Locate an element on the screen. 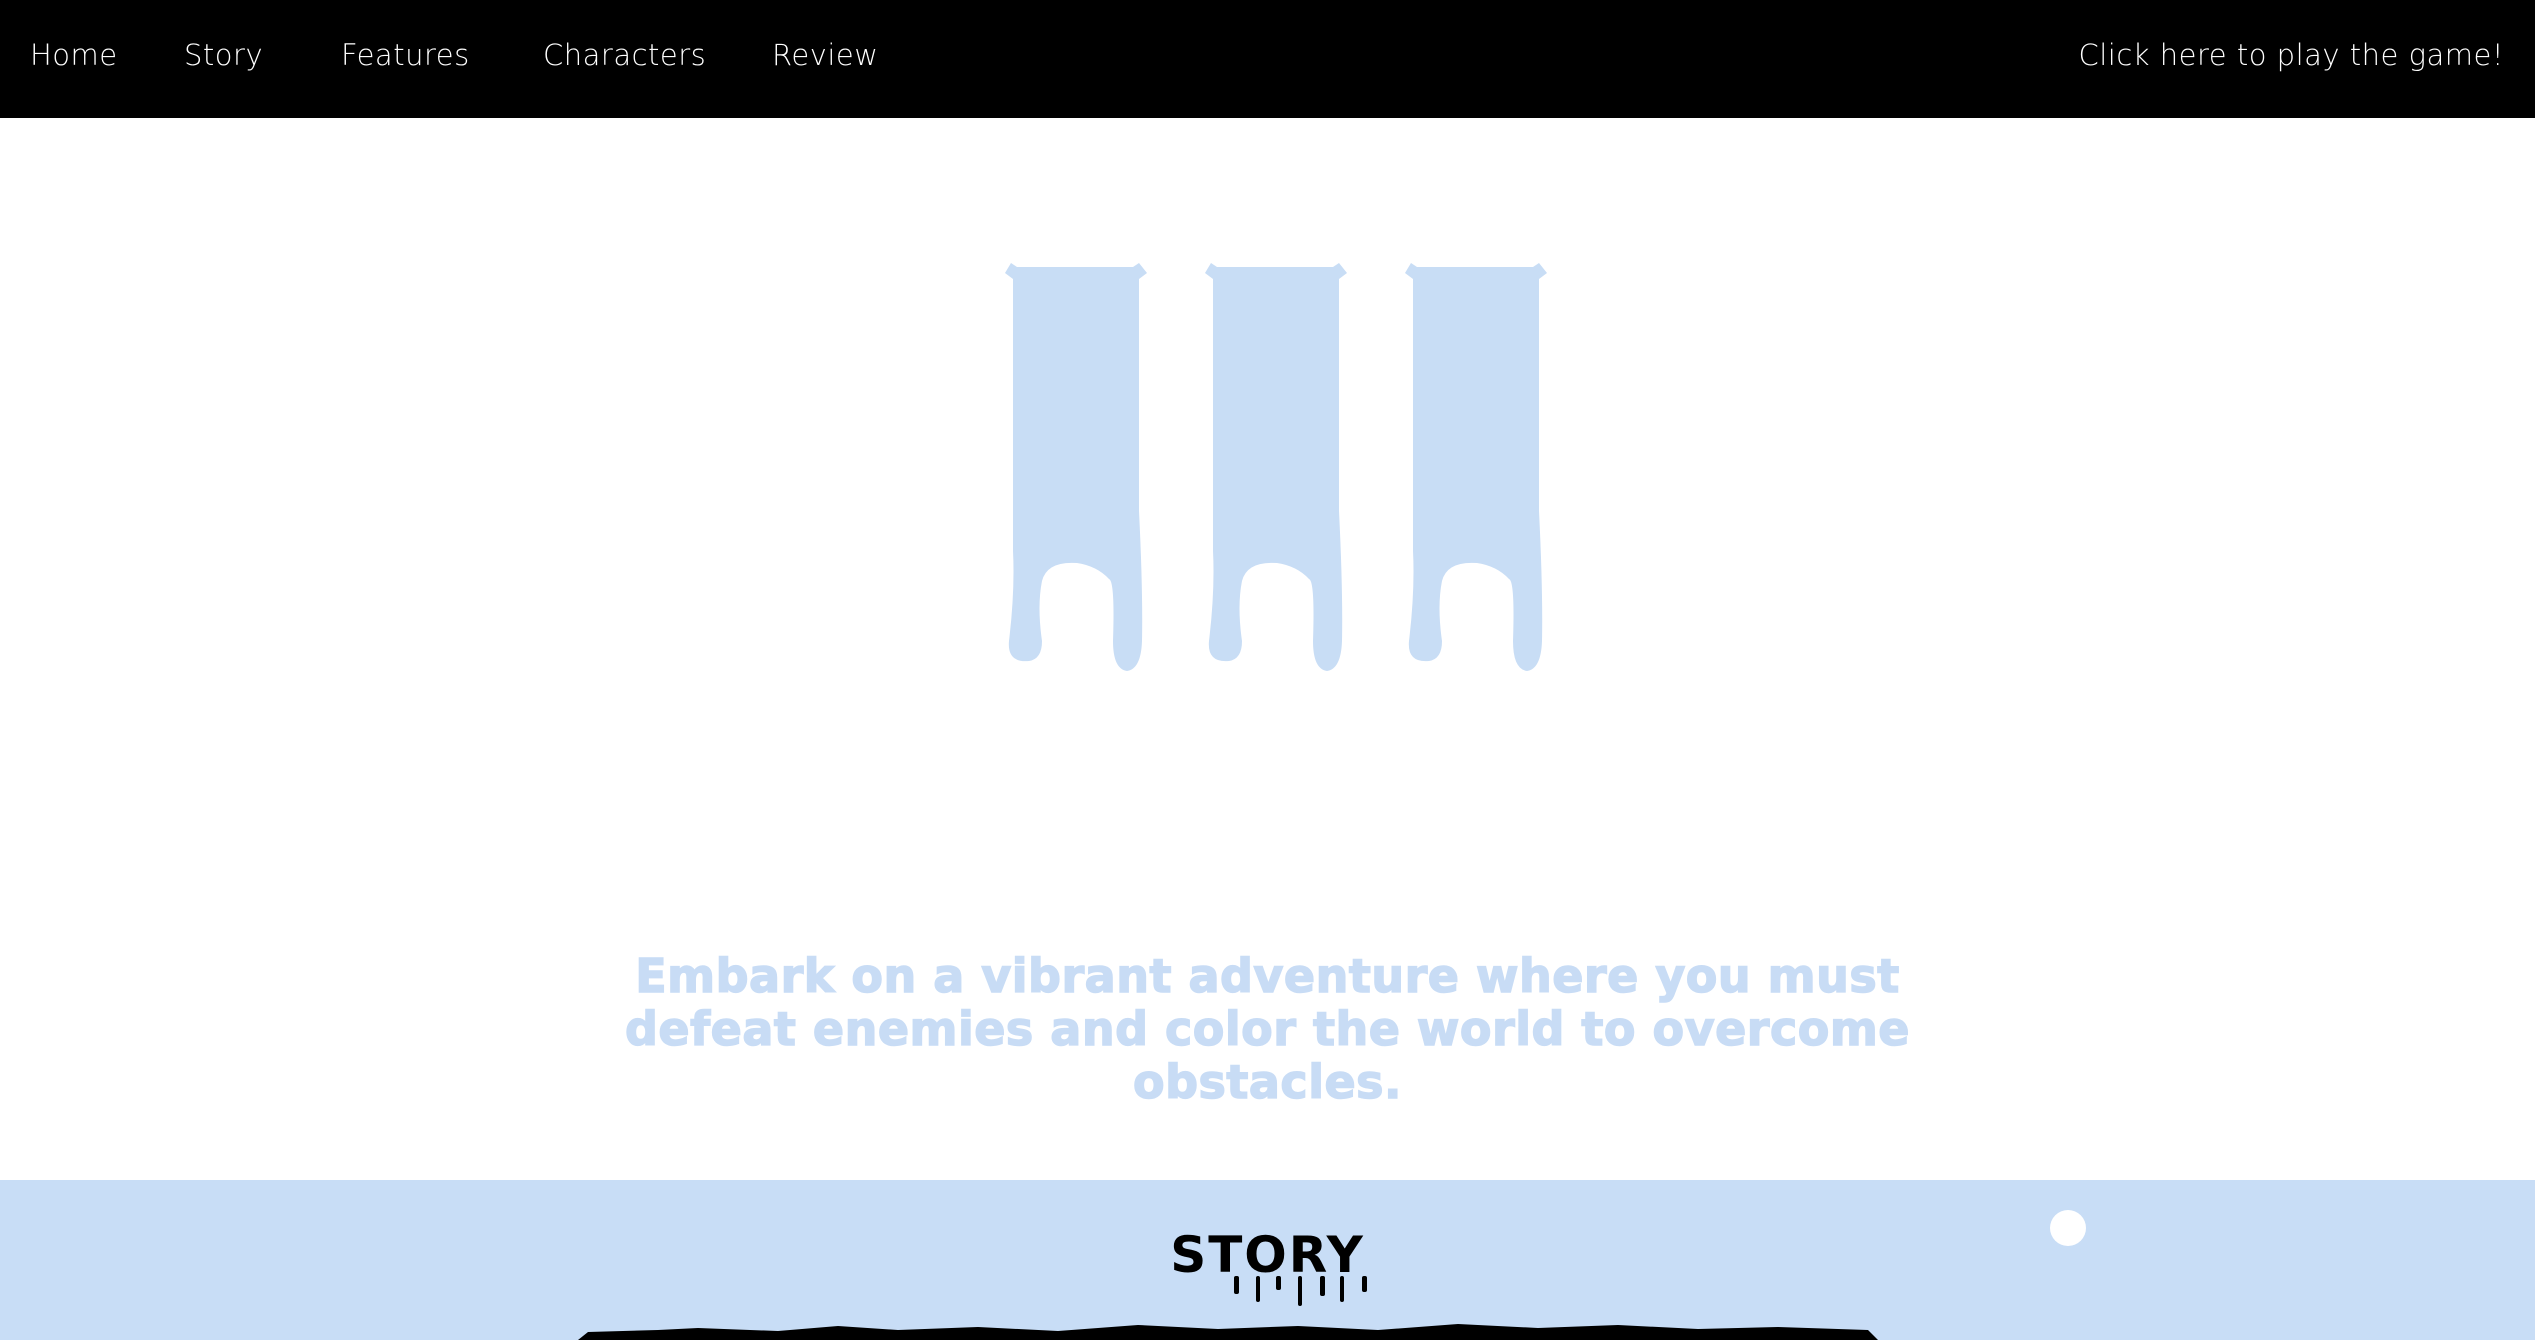 Image resolution: width=2535 pixels, height=1340 pixels. nav-home-link: Home is located at coordinates (74, 55).